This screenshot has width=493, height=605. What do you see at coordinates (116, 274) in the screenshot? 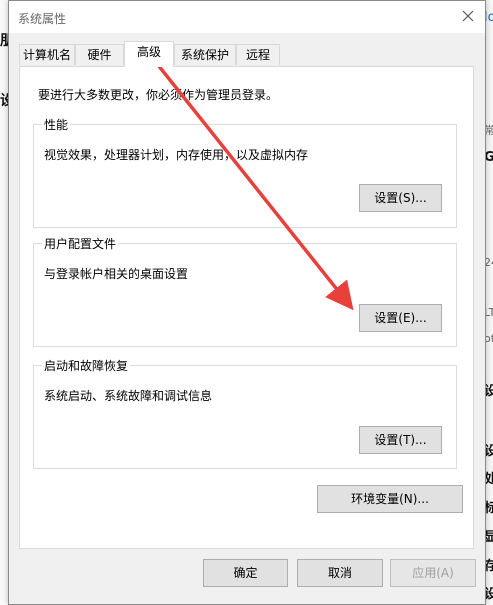
I see `user-profiles-description: 与登录帐户相关的桌面设置` at bounding box center [116, 274].